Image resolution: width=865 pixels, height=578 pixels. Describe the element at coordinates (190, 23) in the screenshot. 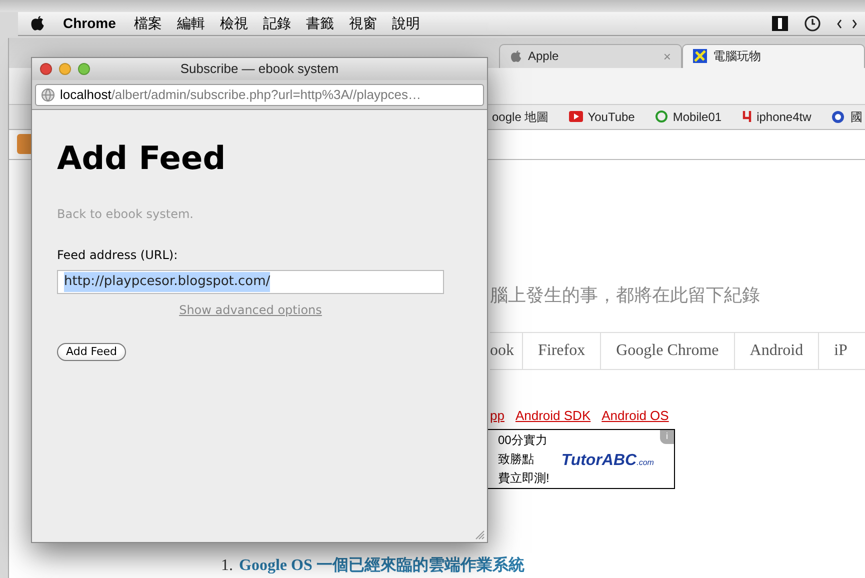

I see `menu-item: 編輯` at that location.